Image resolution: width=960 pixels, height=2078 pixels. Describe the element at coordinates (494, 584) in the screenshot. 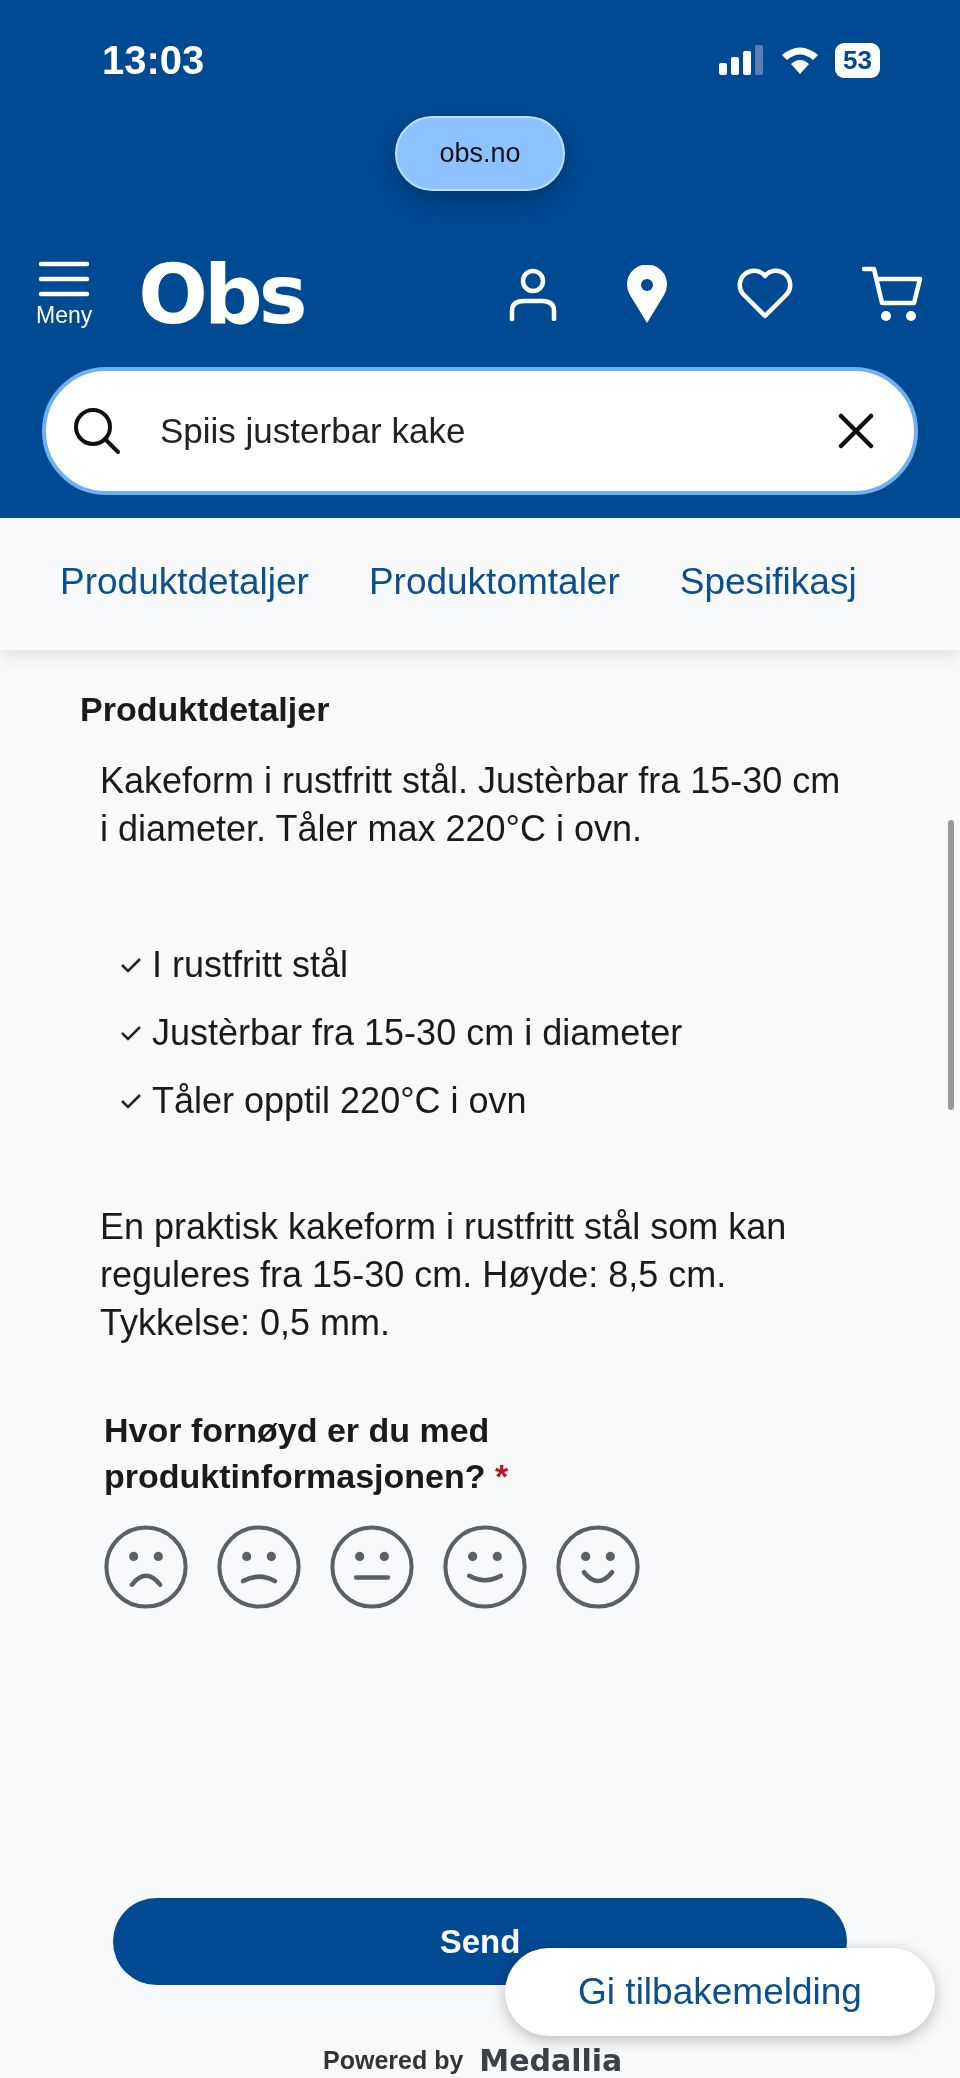

I see `tab: Produktomtaler` at that location.